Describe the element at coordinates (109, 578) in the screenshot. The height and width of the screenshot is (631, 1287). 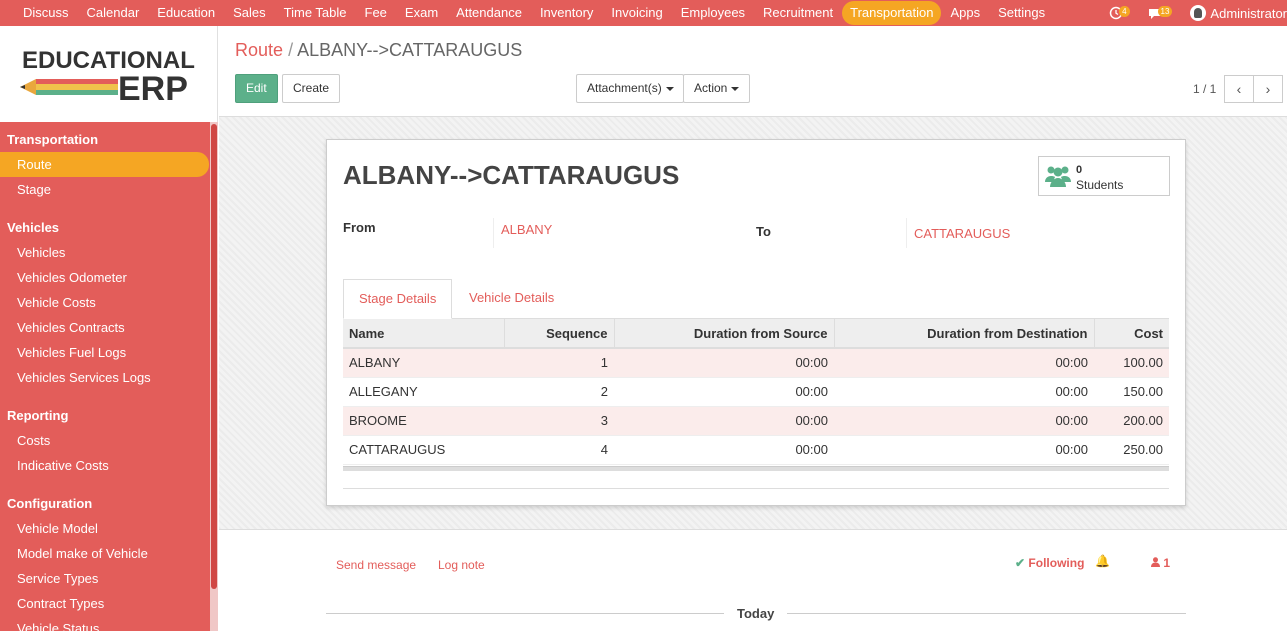
I see `sidebar-item-service-types: Service Types` at that location.